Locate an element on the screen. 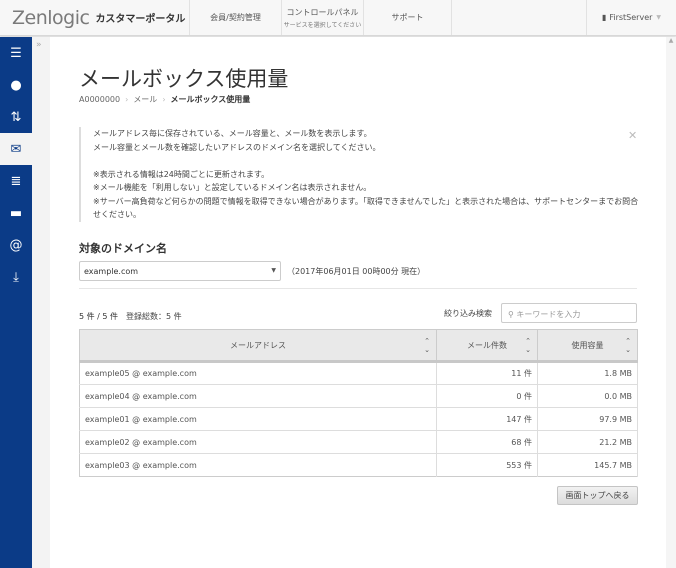  server-icon: ☰ is located at coordinates (16, 53).